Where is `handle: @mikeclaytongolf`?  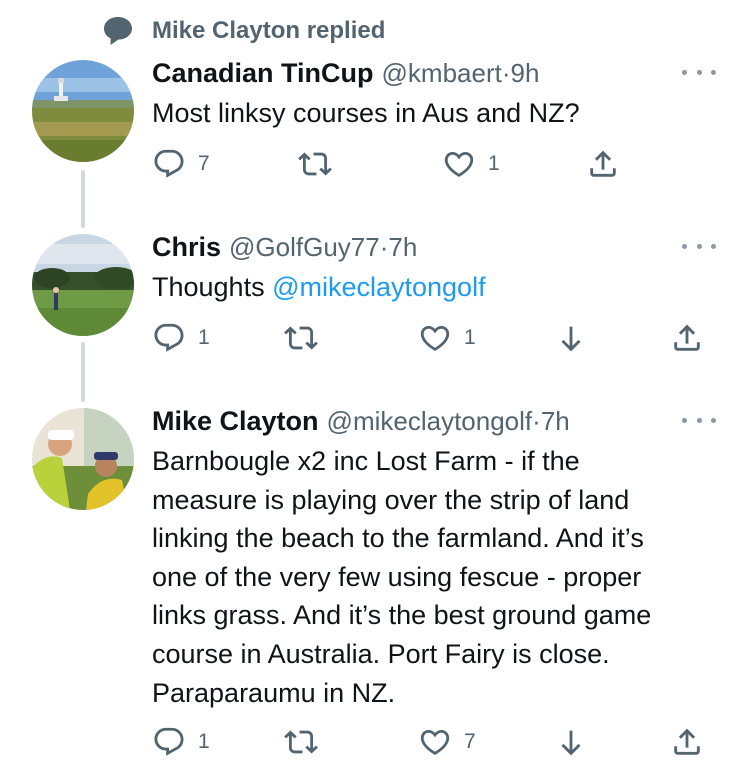
handle: @mikeclaytongolf is located at coordinates (430, 421).